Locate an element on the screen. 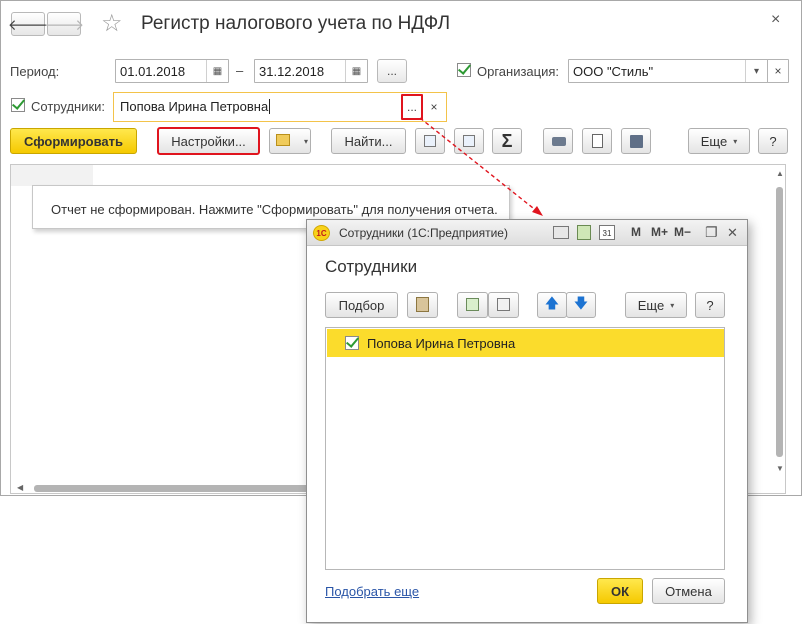  organization-checkbox is located at coordinates (464, 70).